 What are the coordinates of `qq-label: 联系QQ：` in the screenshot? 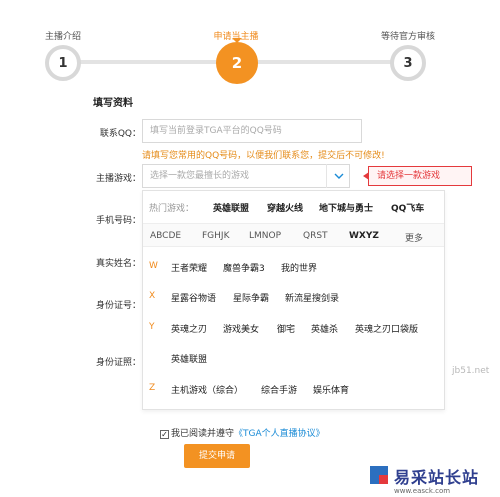 It's located at (120, 134).